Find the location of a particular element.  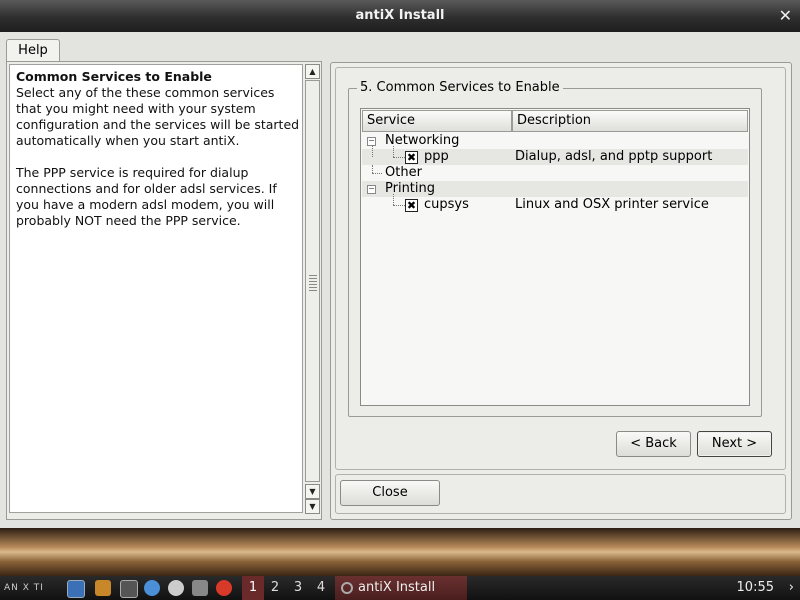

scroll-down-icon: ▼ is located at coordinates (312, 491).